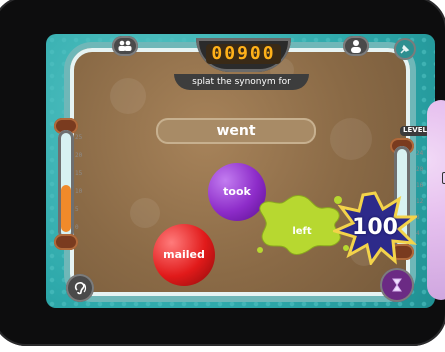  I want to click on left-meter-bottom-cap, so click(66, 242).